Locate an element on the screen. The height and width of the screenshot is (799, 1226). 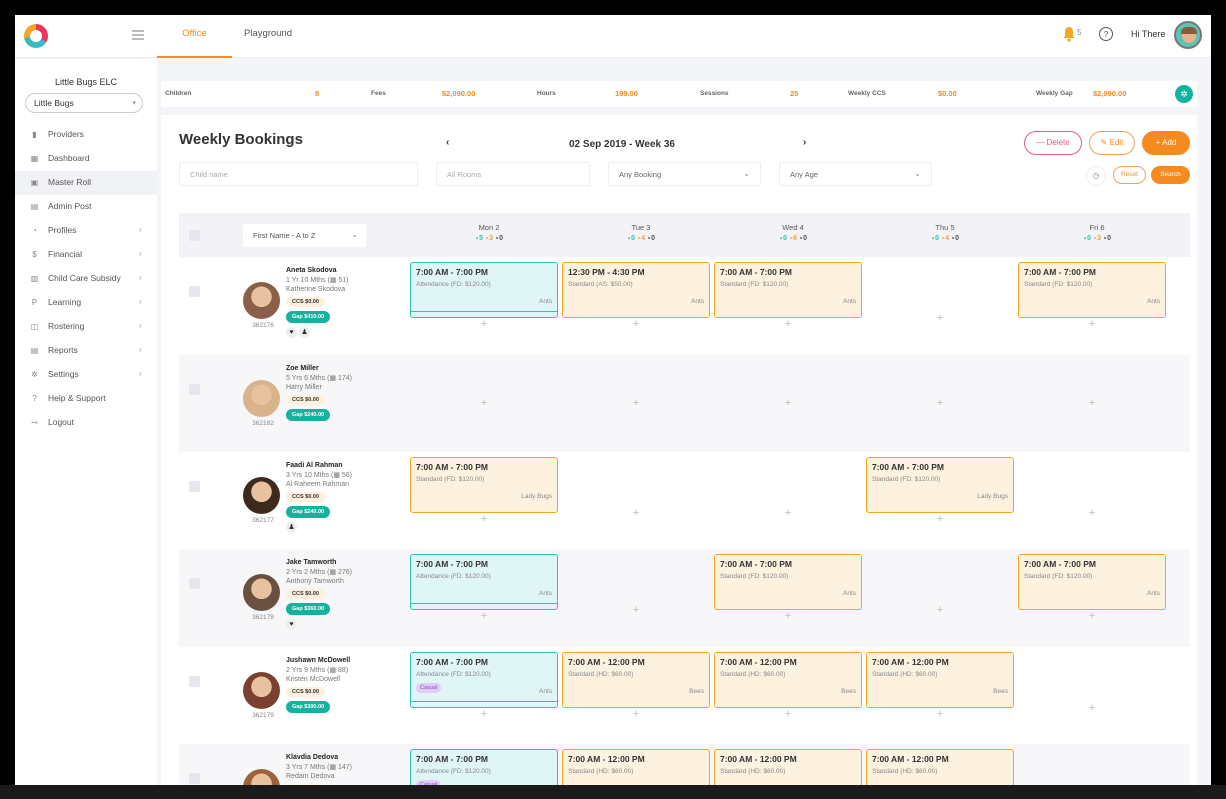
bell-icon is located at coordinates (1069, 34).